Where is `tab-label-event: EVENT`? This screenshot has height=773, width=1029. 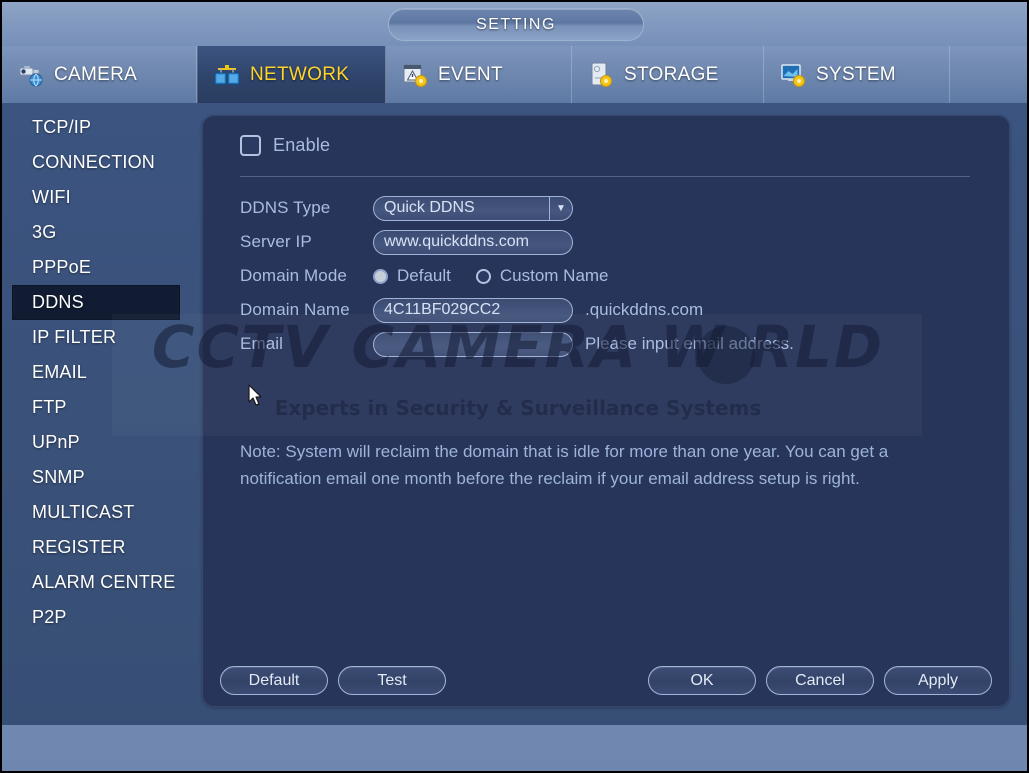 tab-label-event: EVENT is located at coordinates (470, 74).